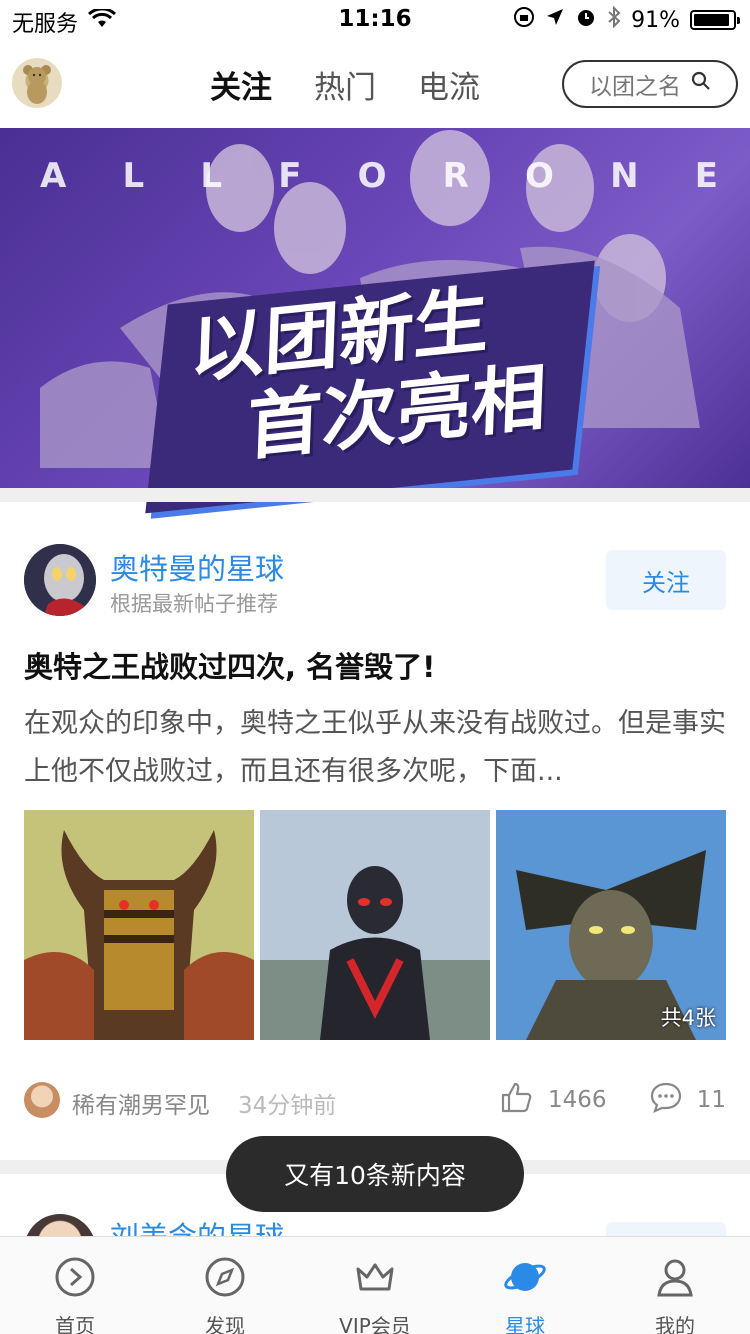 The image size is (750, 1334). What do you see at coordinates (60, 580) in the screenshot?
I see `channel-avatar` at bounding box center [60, 580].